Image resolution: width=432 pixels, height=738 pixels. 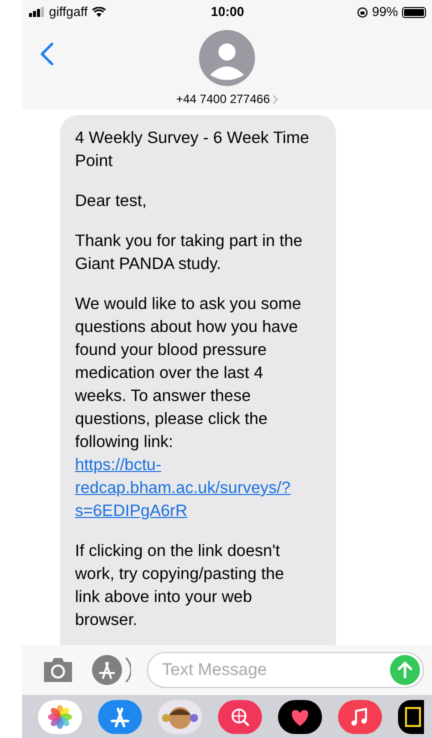 What do you see at coordinates (385, 12) in the screenshot?
I see `battery-percentage: 99%` at bounding box center [385, 12].